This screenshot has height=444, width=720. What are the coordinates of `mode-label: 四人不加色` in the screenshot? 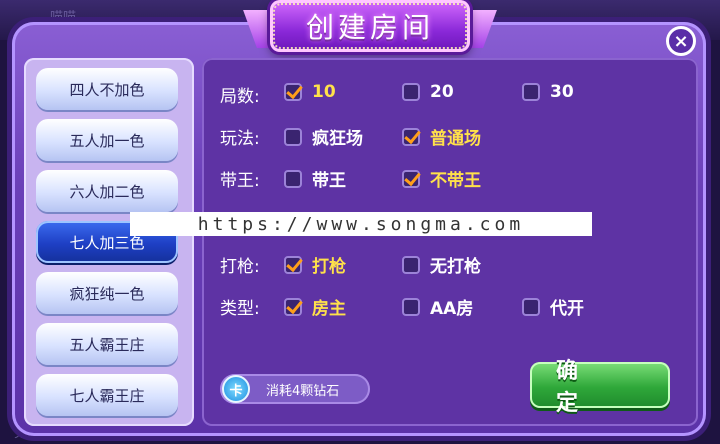 It's located at (107, 89).